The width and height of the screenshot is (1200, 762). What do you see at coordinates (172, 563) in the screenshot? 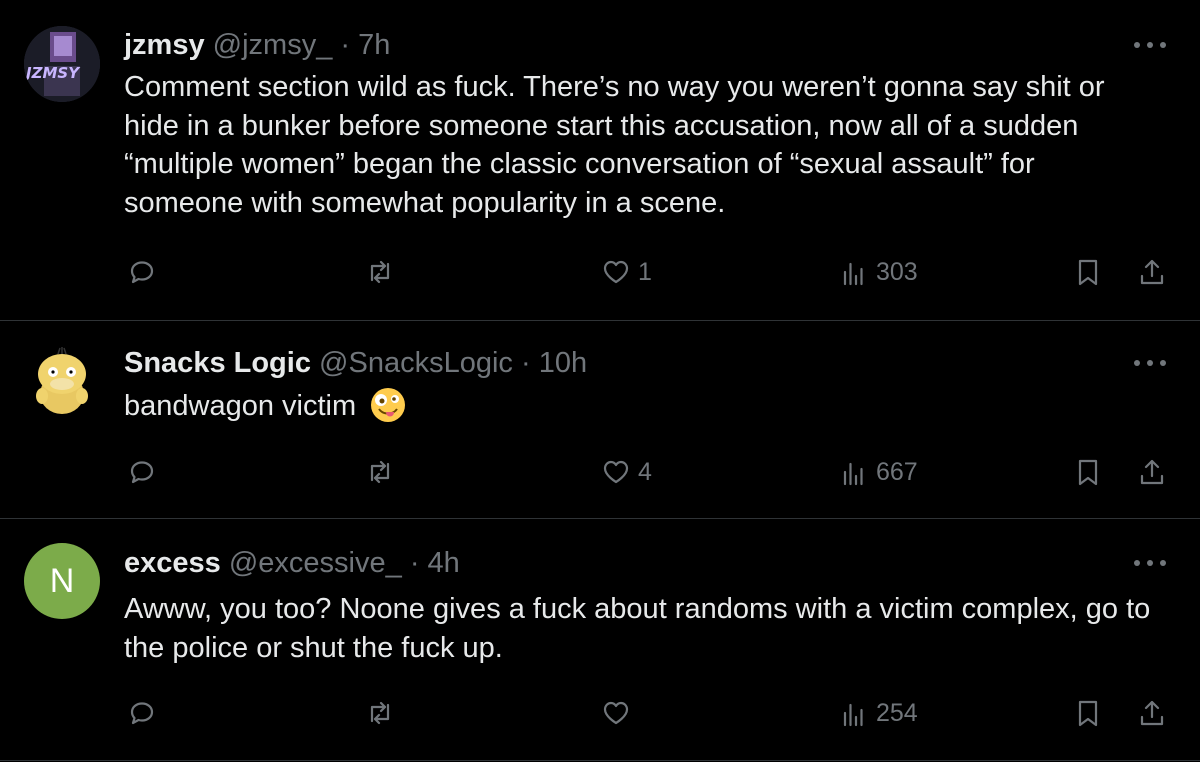
I see `display-name: excess` at bounding box center [172, 563].